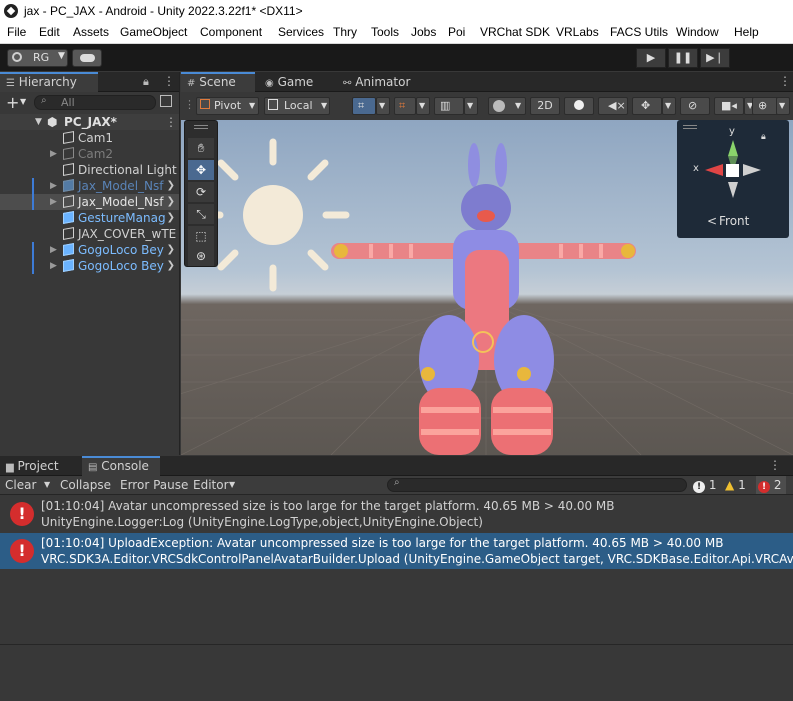 This screenshot has width=793, height=701. Describe the element at coordinates (695, 106) in the screenshot. I see `visibility-button: ⊘` at that location.